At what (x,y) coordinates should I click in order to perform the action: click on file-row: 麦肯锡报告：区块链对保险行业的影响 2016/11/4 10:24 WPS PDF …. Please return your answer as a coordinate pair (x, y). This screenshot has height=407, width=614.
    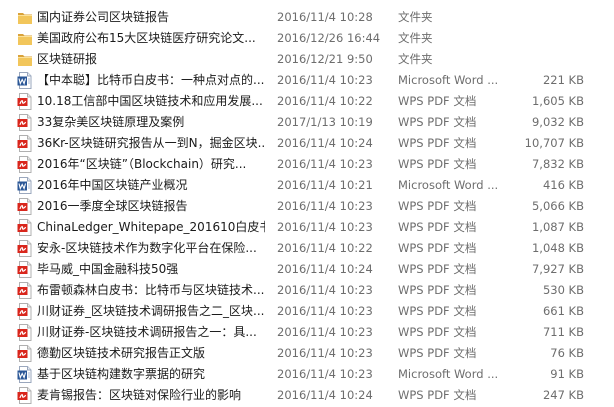
    Looking at the image, I should click on (307, 395).